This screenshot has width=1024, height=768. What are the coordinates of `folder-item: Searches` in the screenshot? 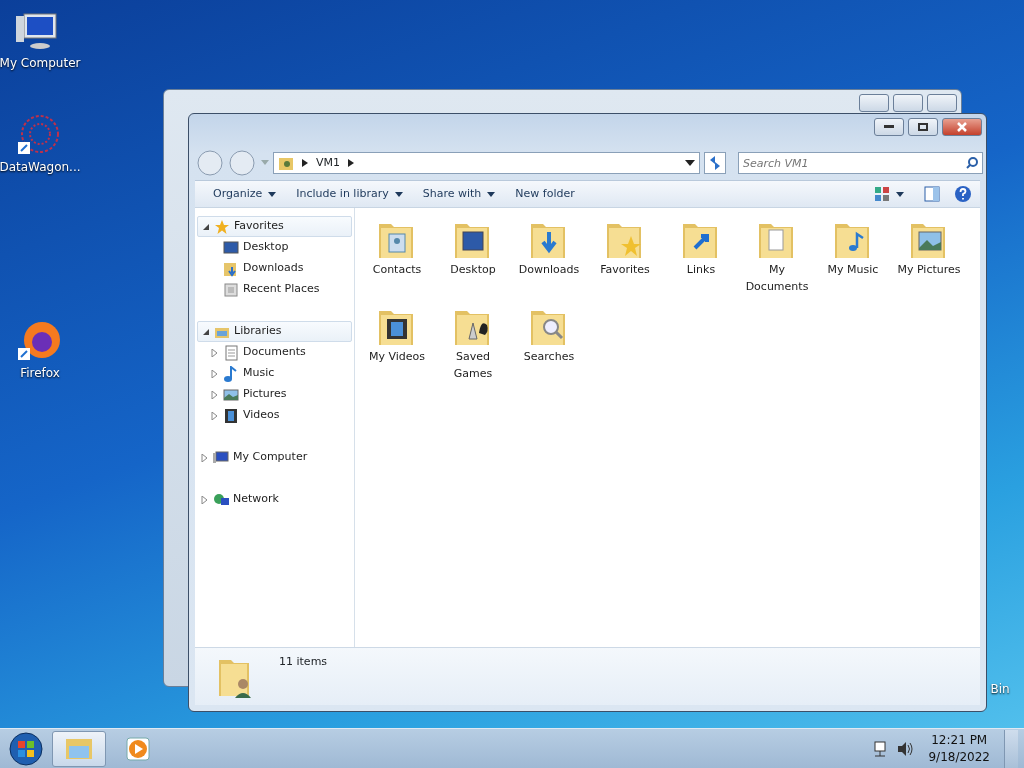 It's located at (549, 343).